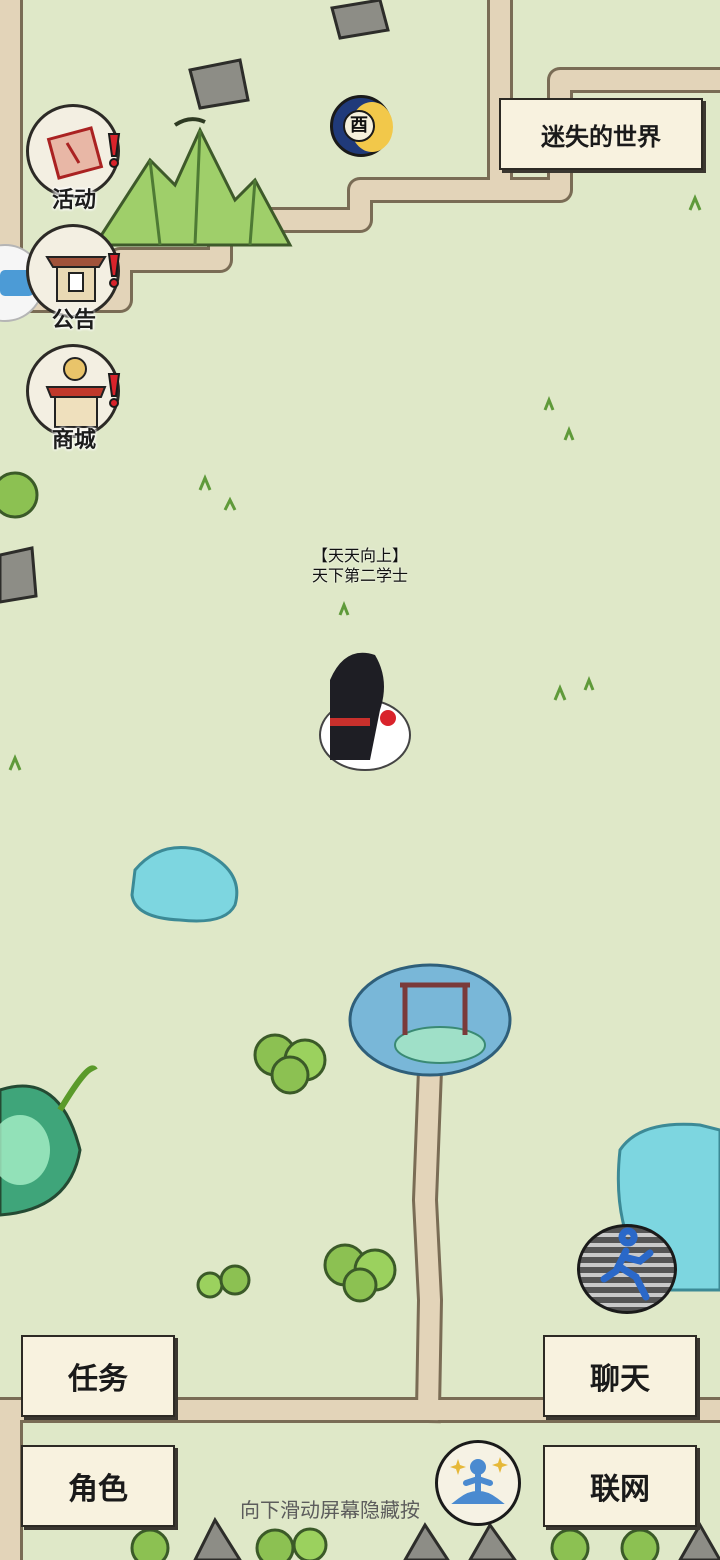 The image size is (720, 1560). Describe the element at coordinates (49, 1141) in the screenshot. I see `portal-icon` at that location.